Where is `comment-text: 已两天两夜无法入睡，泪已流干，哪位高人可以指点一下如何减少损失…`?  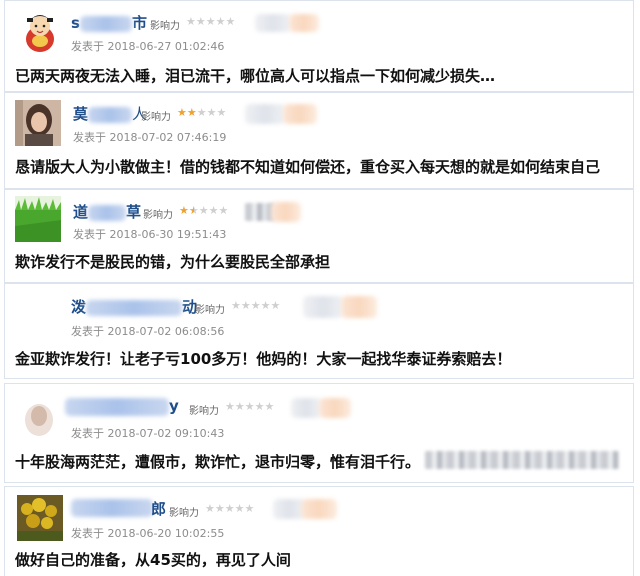 comment-text: 已两天两夜无法入睡，泪已流干，哪位高人可以指点一下如何减少损失… is located at coordinates (255, 76).